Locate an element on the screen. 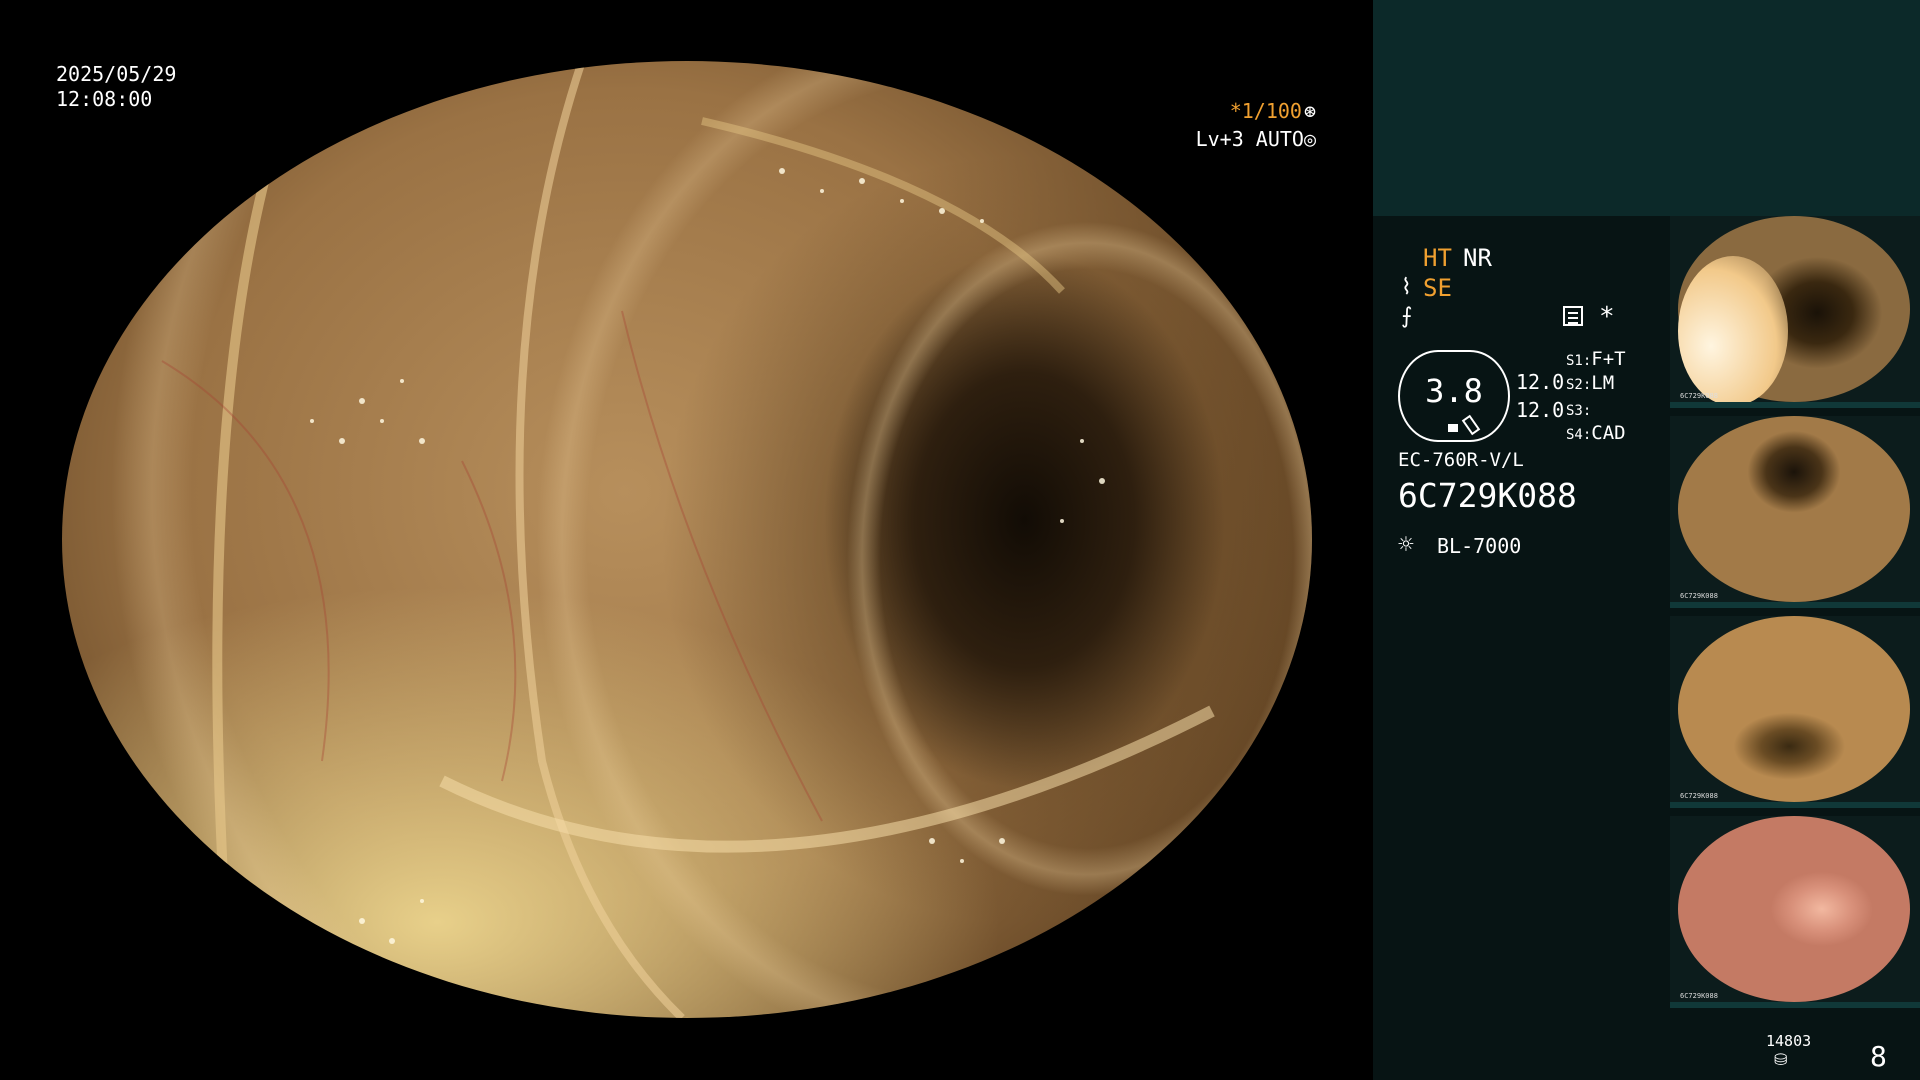 Image resolution: width=1920 pixels, height=1080 pixels. setting-value: CAD is located at coordinates (1608, 433).